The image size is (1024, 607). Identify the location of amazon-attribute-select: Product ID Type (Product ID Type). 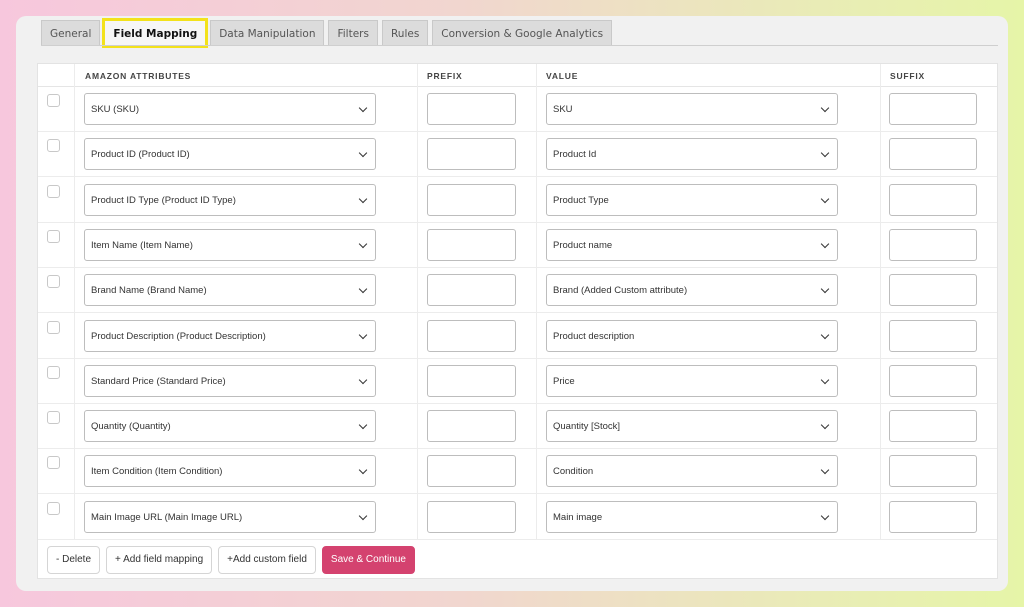
(230, 199).